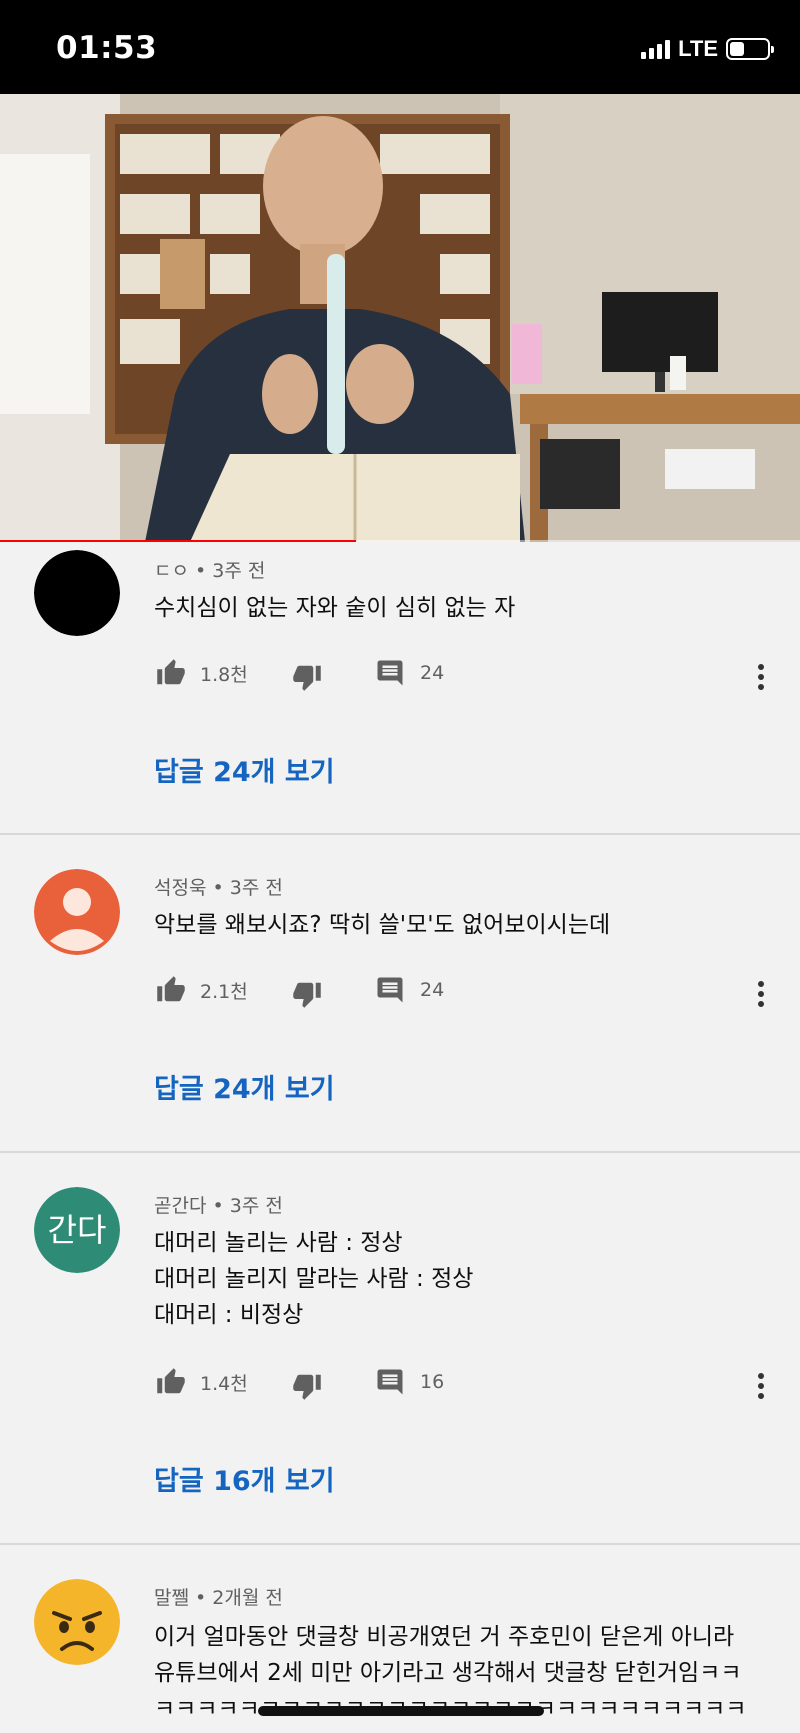 This screenshot has height=1733, width=800. What do you see at coordinates (656, 49) in the screenshot?
I see `signal-strength-icon` at bounding box center [656, 49].